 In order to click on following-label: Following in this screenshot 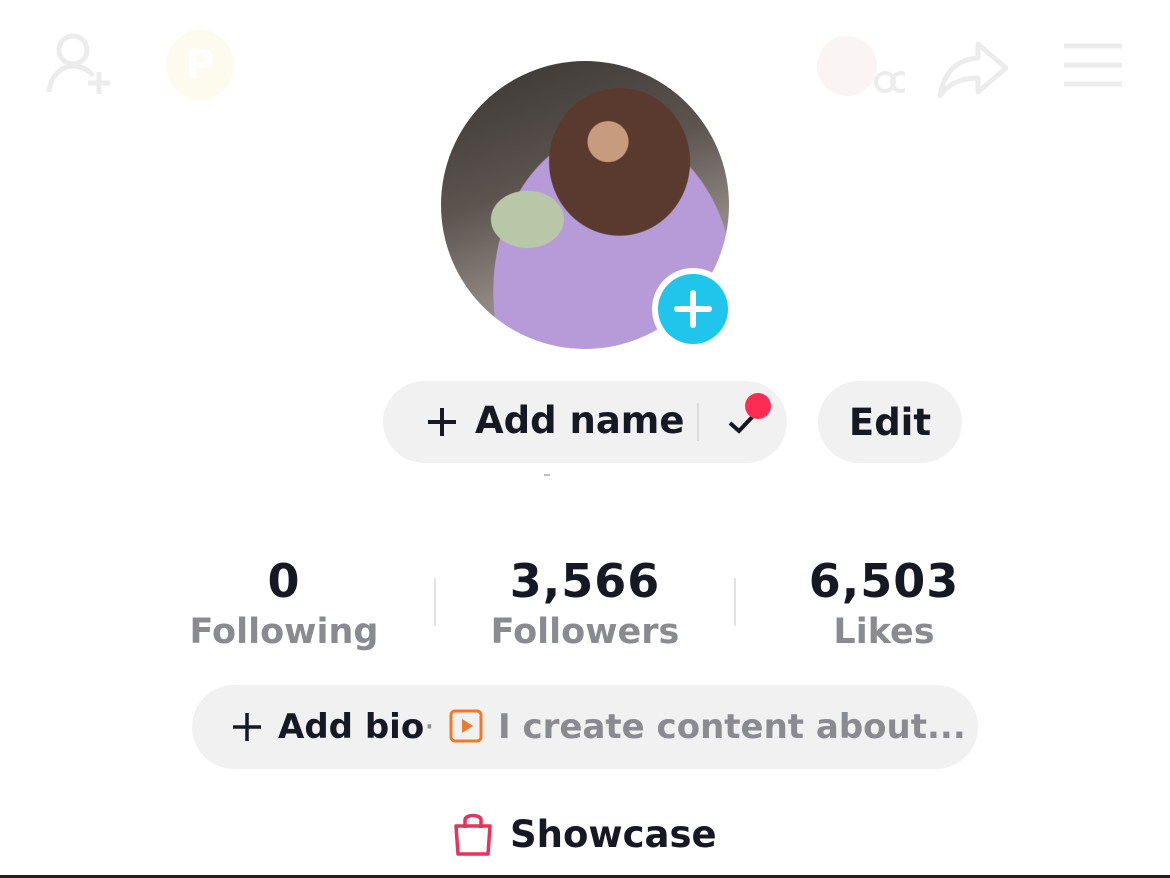, I will do `click(284, 632)`.